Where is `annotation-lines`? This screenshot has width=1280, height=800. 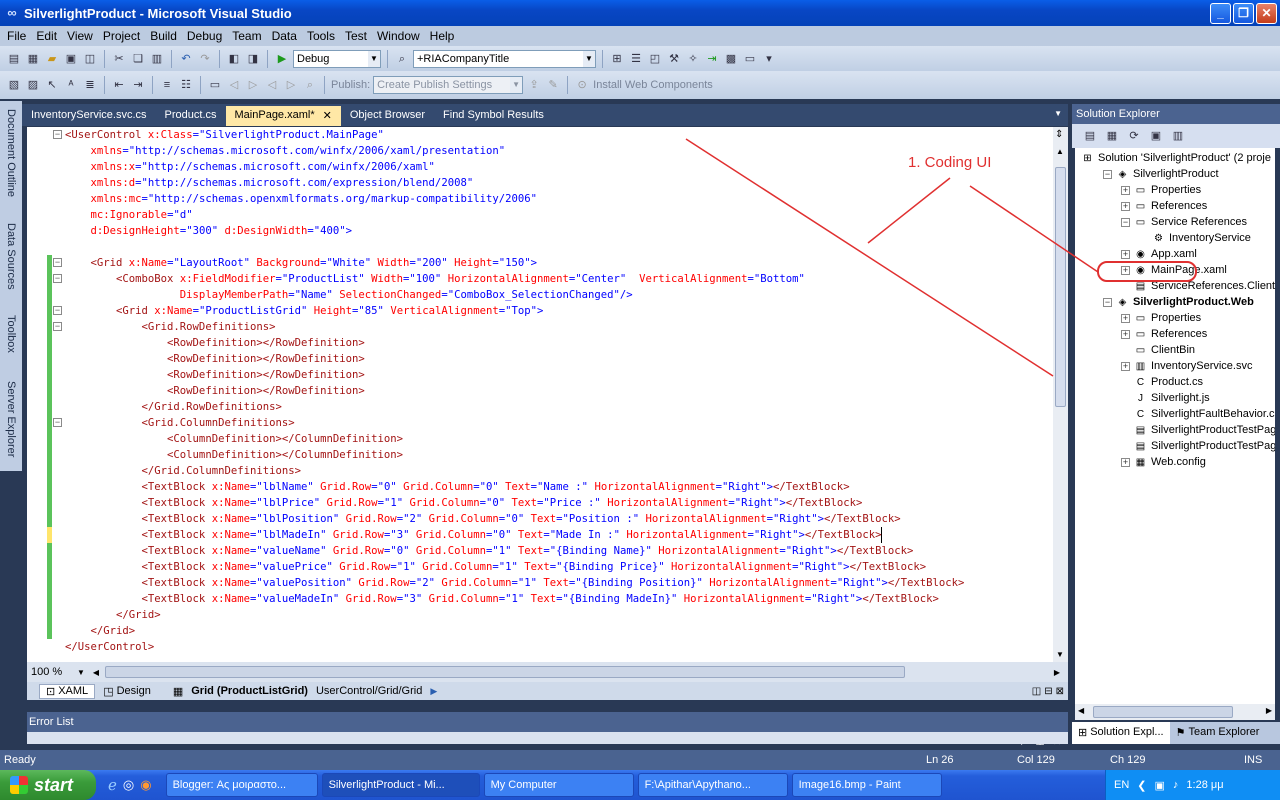
annotation-lines is located at coordinates (892, 257).